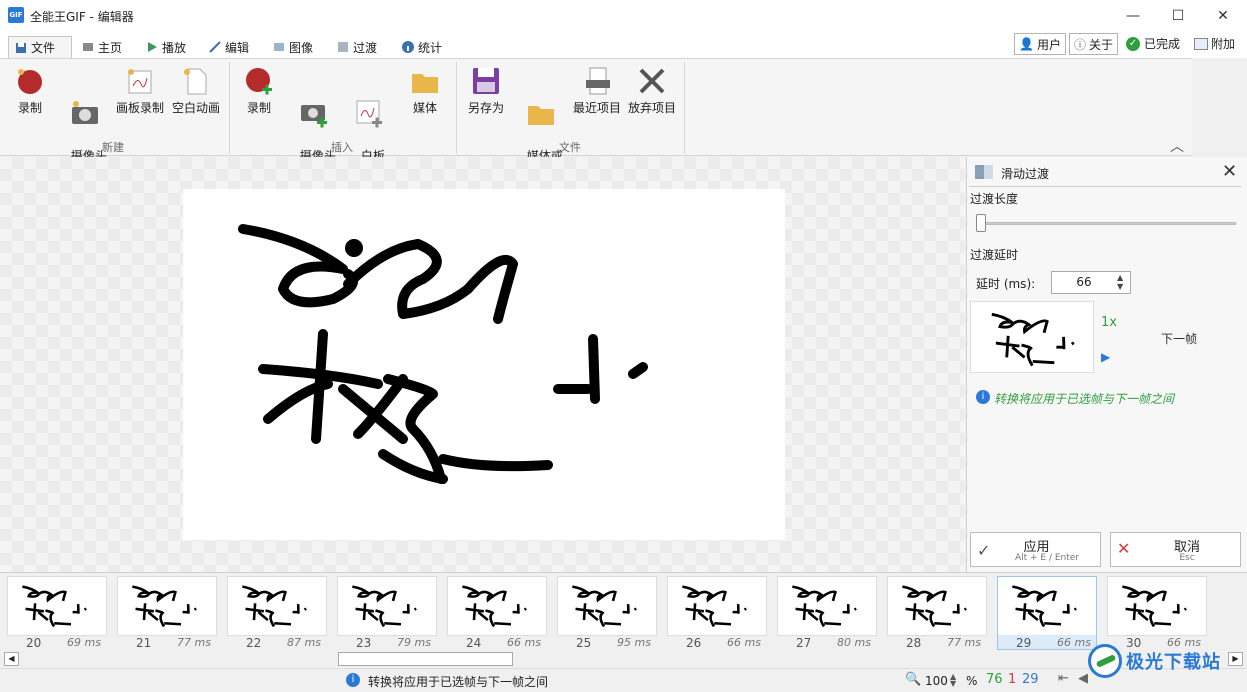 The height and width of the screenshot is (692, 1247). Describe the element at coordinates (254, 643) in the screenshot. I see `frame-number: 22` at that location.